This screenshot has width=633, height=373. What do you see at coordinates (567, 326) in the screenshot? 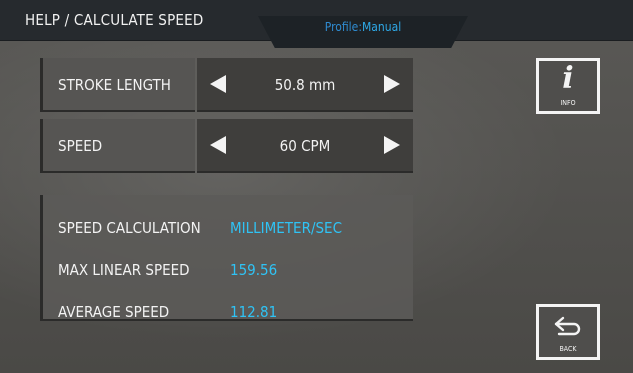
I see `back-arrow-icon` at bounding box center [567, 326].